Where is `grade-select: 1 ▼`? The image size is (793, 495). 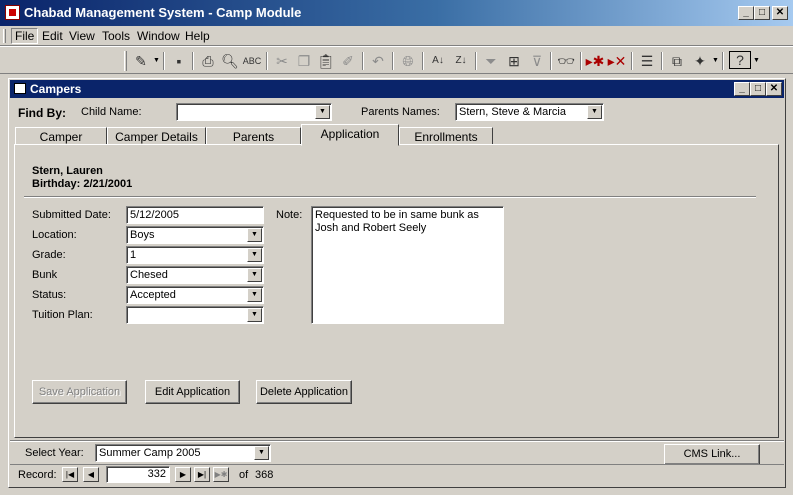
grade-select: 1 ▼ is located at coordinates (195, 255).